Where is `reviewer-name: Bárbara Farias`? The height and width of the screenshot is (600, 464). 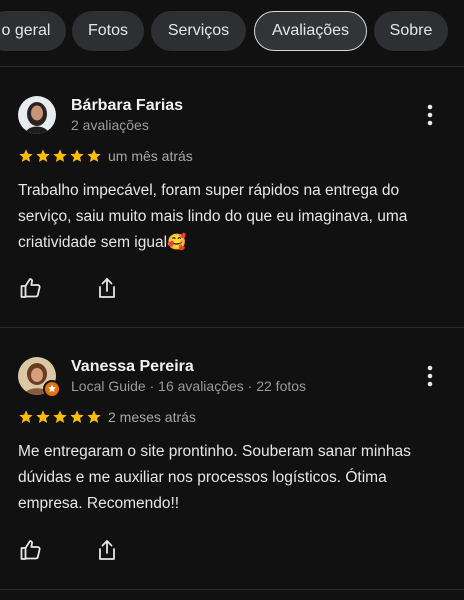
reviewer-name: Bárbara Farias is located at coordinates (127, 106).